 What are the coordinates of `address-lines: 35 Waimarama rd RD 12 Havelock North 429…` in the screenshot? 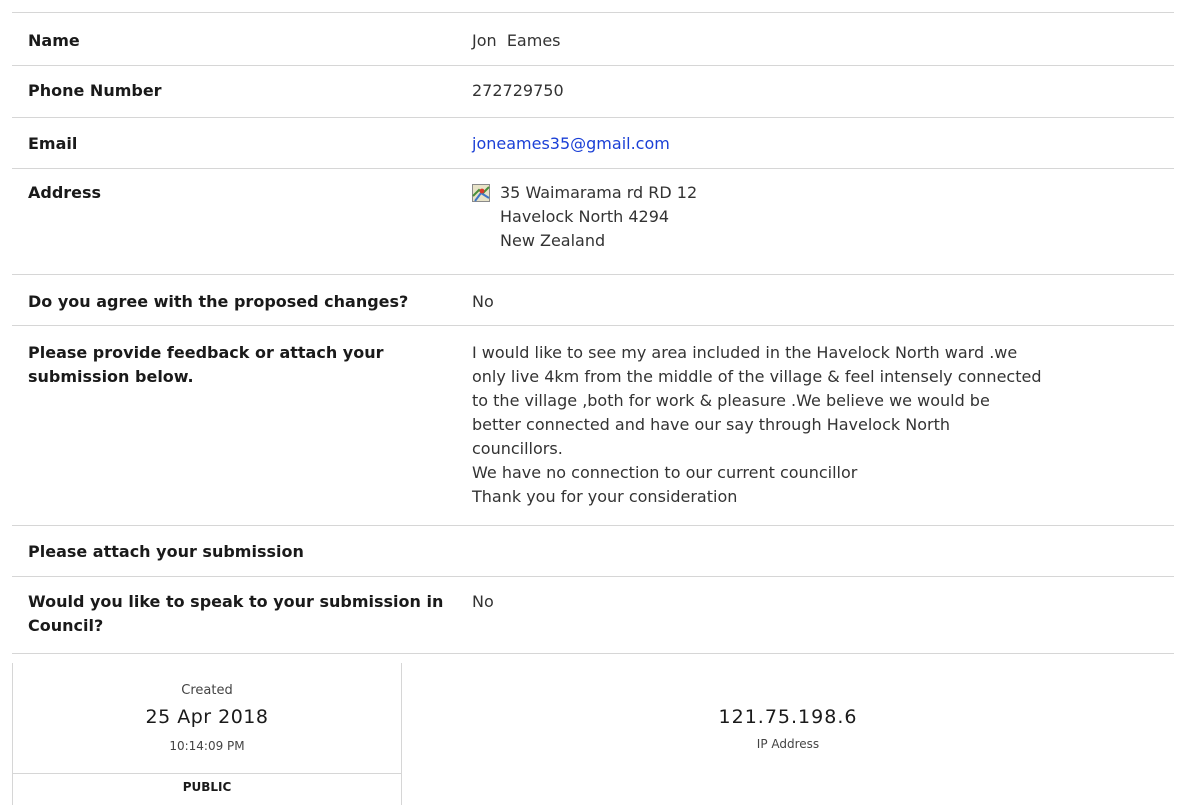 It's located at (598, 217).